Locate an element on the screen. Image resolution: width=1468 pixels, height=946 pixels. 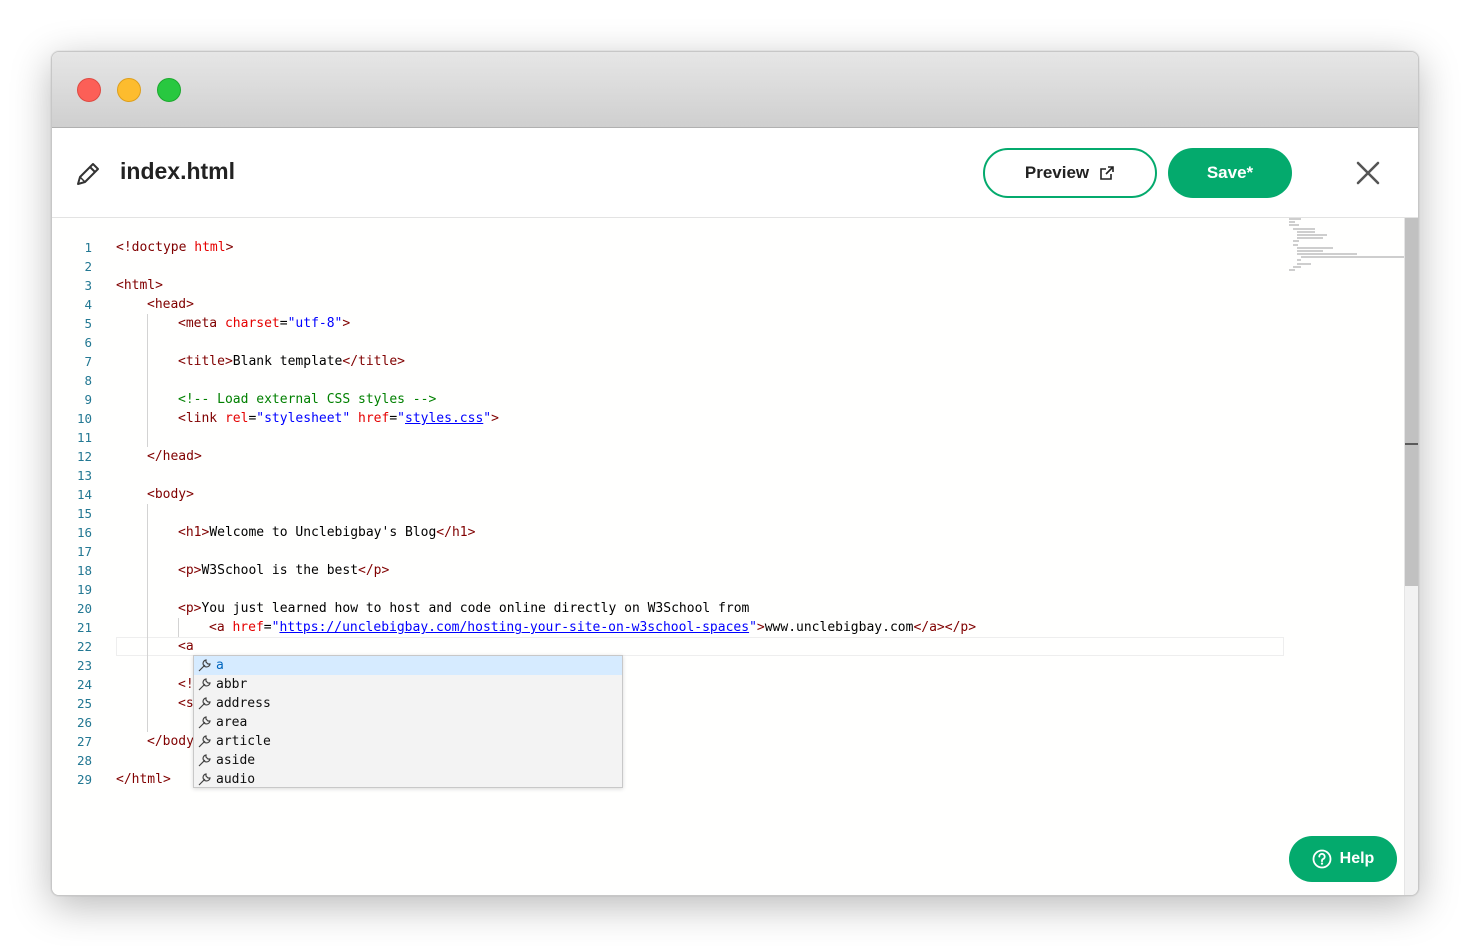
save-button: Save* is located at coordinates (1230, 173).